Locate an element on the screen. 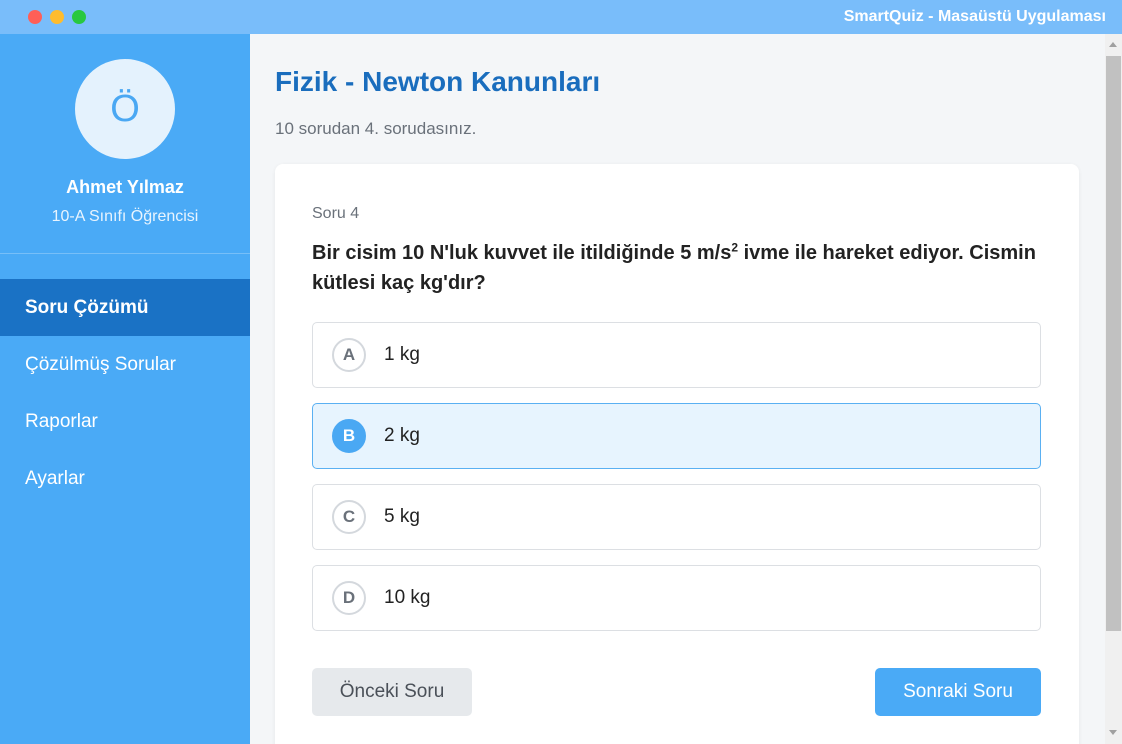  close-window-button is located at coordinates (35, 17).